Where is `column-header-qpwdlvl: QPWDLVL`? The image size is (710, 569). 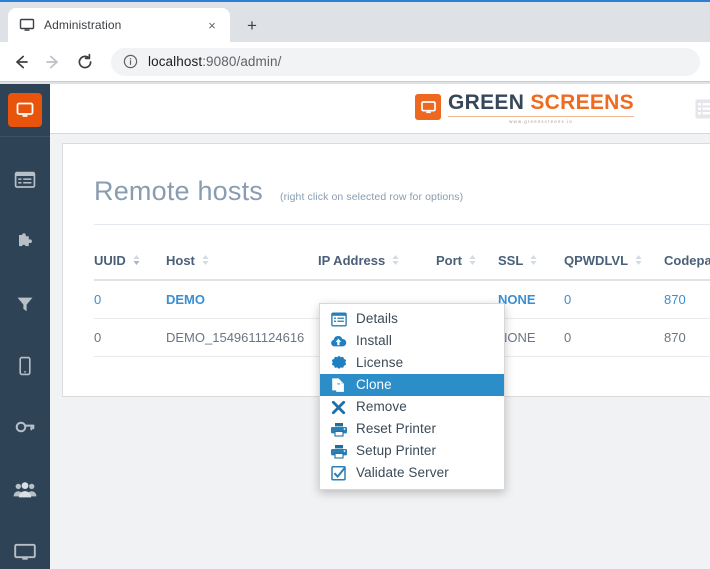 column-header-qpwdlvl: QPWDLVL is located at coordinates (614, 262).